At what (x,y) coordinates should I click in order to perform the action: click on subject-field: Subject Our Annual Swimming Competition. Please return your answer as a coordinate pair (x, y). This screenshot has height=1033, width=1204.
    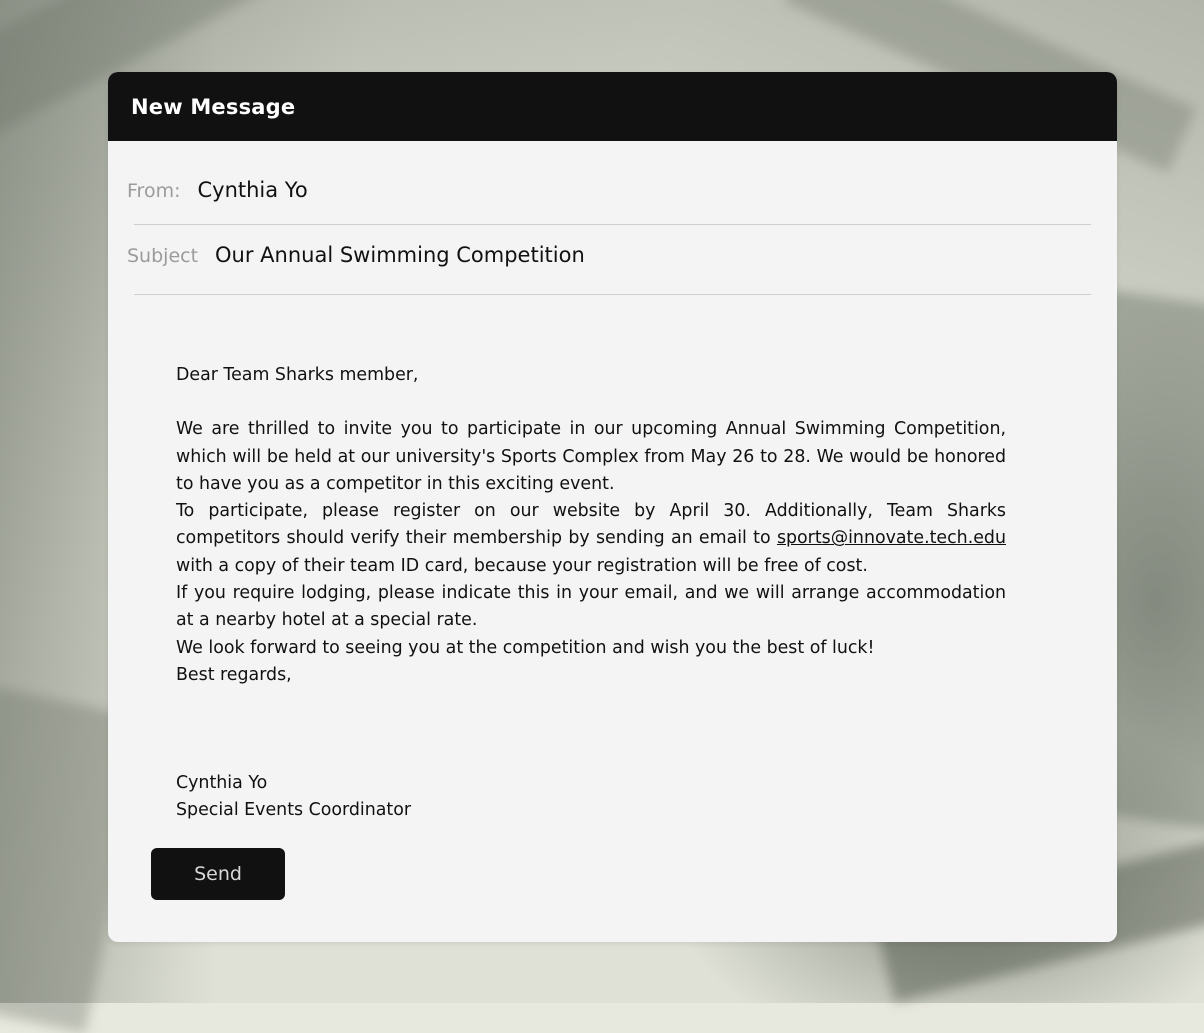
    Looking at the image, I should click on (356, 255).